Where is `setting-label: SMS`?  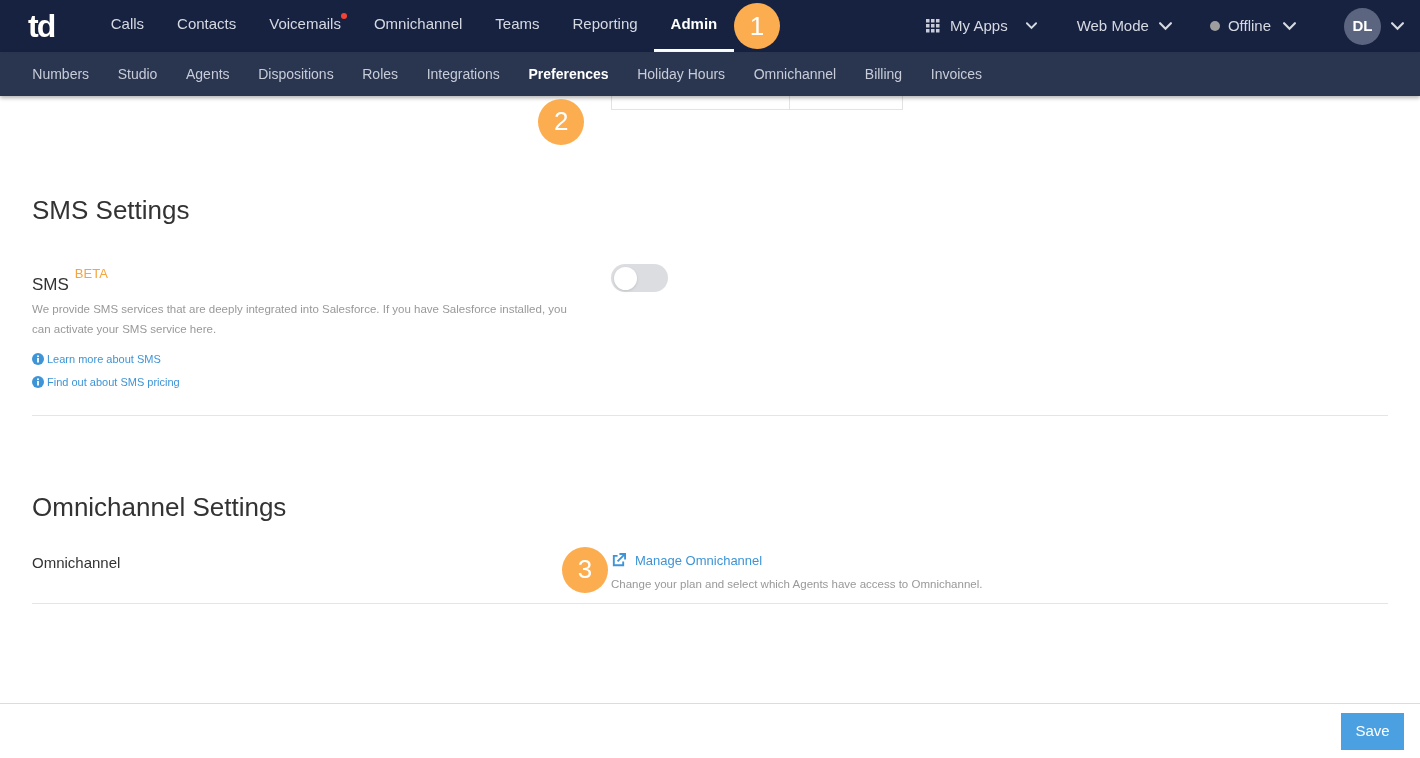
setting-label: SMS is located at coordinates (50, 285).